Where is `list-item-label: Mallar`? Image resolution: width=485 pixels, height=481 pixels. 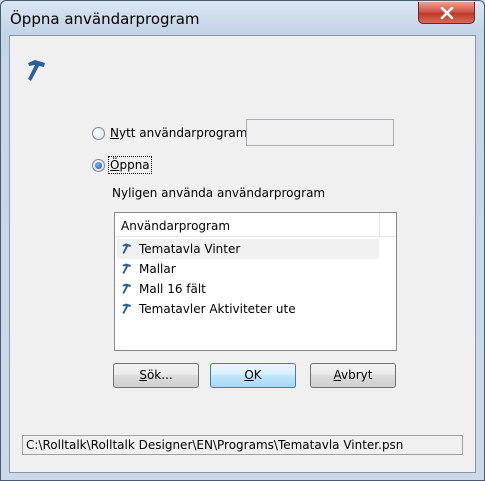 list-item-label: Mallar is located at coordinates (157, 269).